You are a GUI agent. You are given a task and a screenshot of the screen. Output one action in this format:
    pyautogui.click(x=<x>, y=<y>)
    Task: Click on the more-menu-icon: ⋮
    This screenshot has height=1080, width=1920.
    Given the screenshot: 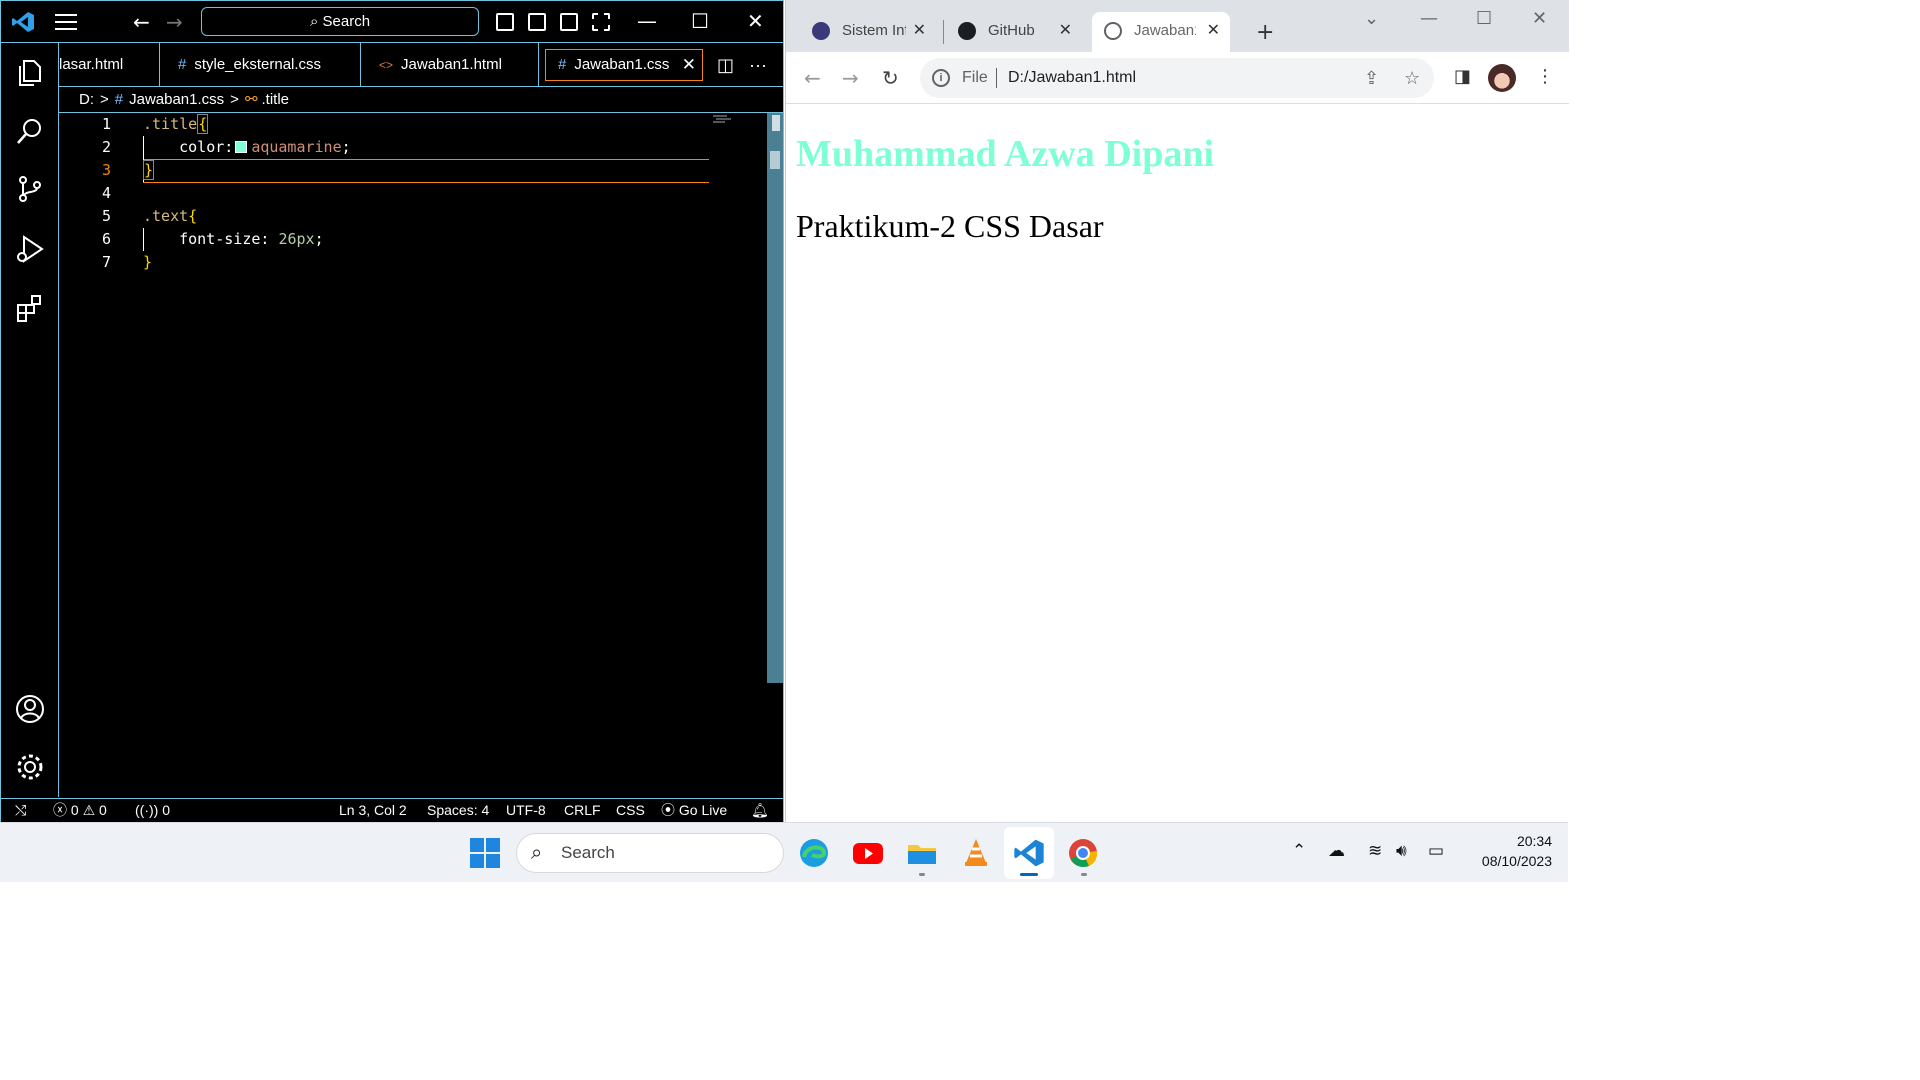 What is the action you would take?
    pyautogui.click(x=1545, y=76)
    